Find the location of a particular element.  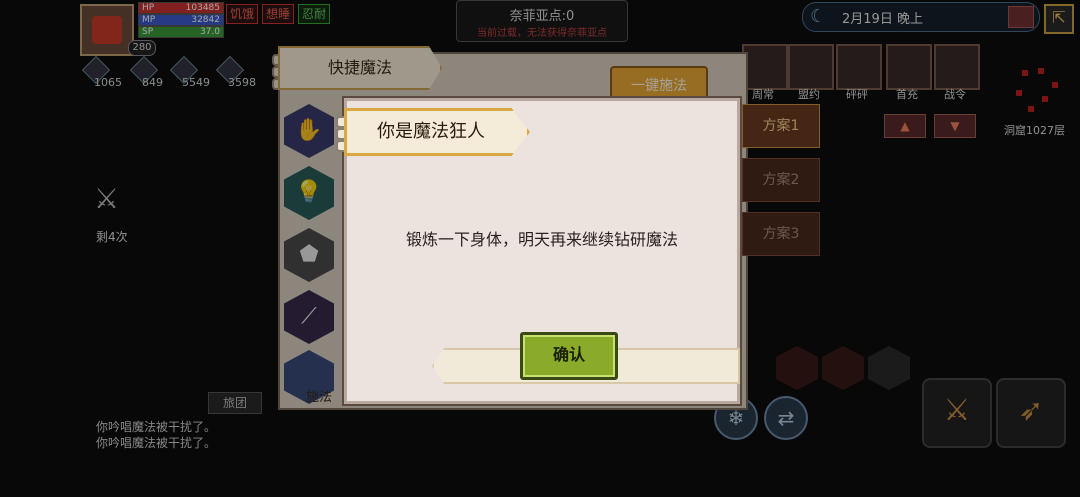

confirm-button: 确认 is located at coordinates (569, 356).